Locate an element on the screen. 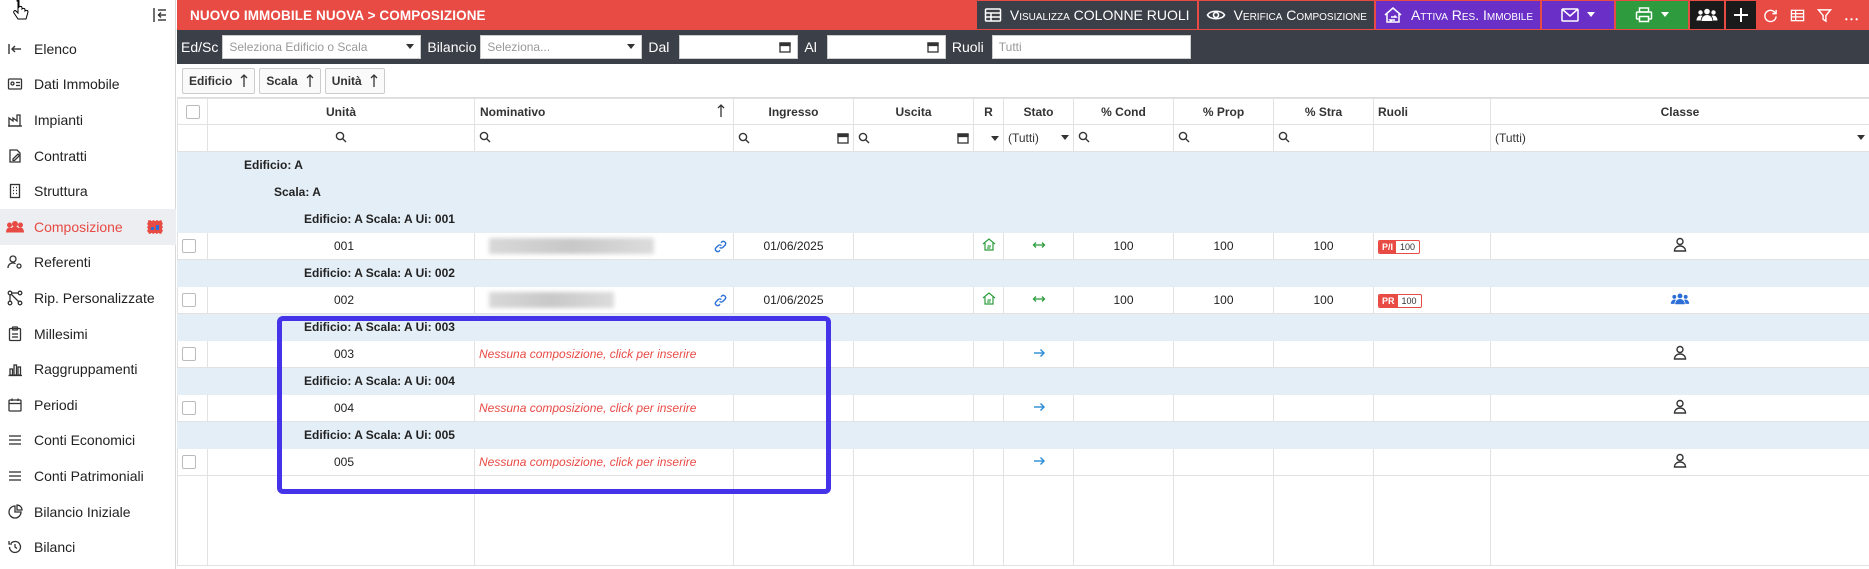 The height and width of the screenshot is (569, 1869). column-header-r: R is located at coordinates (988, 111).